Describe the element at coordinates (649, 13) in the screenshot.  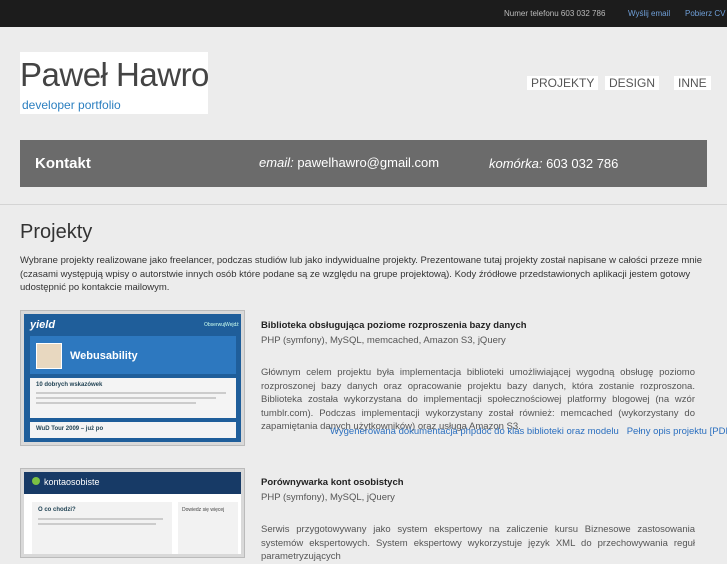
I see `send-email-link: Wyślij email` at that location.